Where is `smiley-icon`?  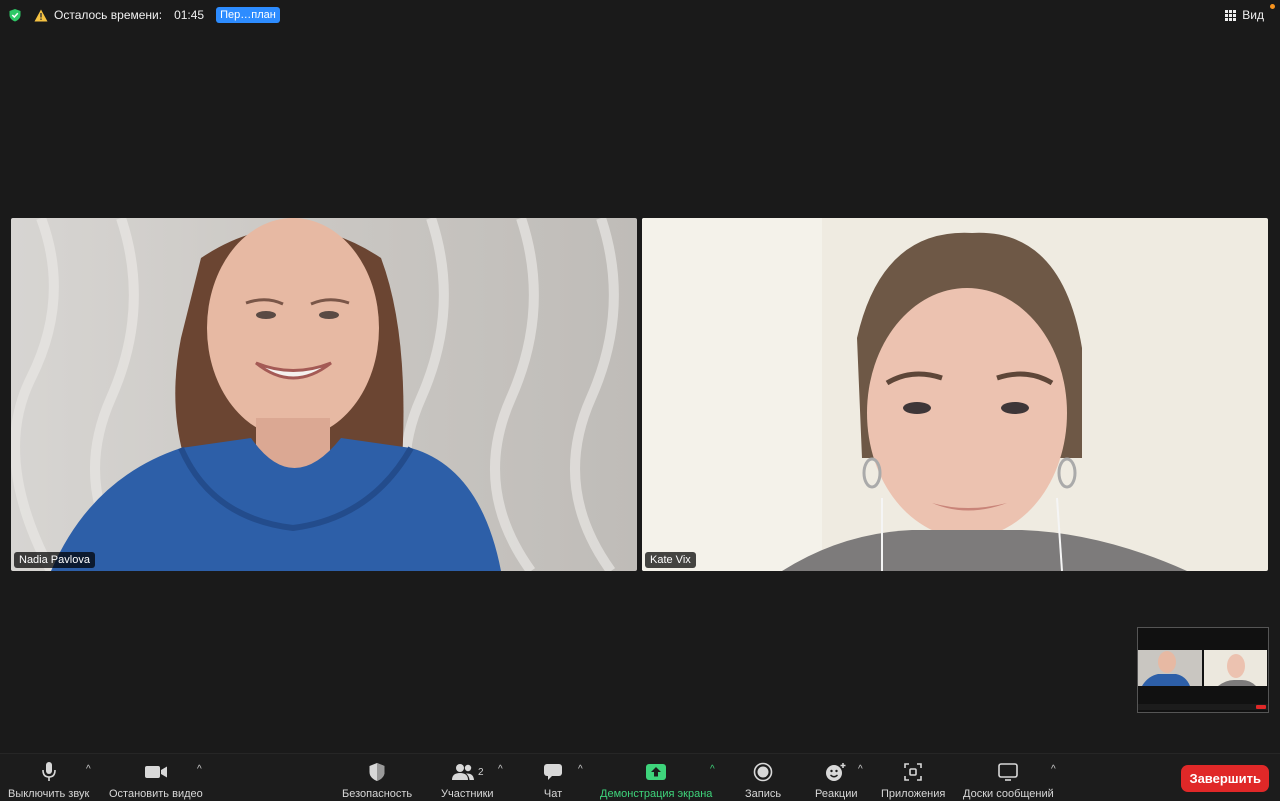 smiley-icon is located at coordinates (836, 772).